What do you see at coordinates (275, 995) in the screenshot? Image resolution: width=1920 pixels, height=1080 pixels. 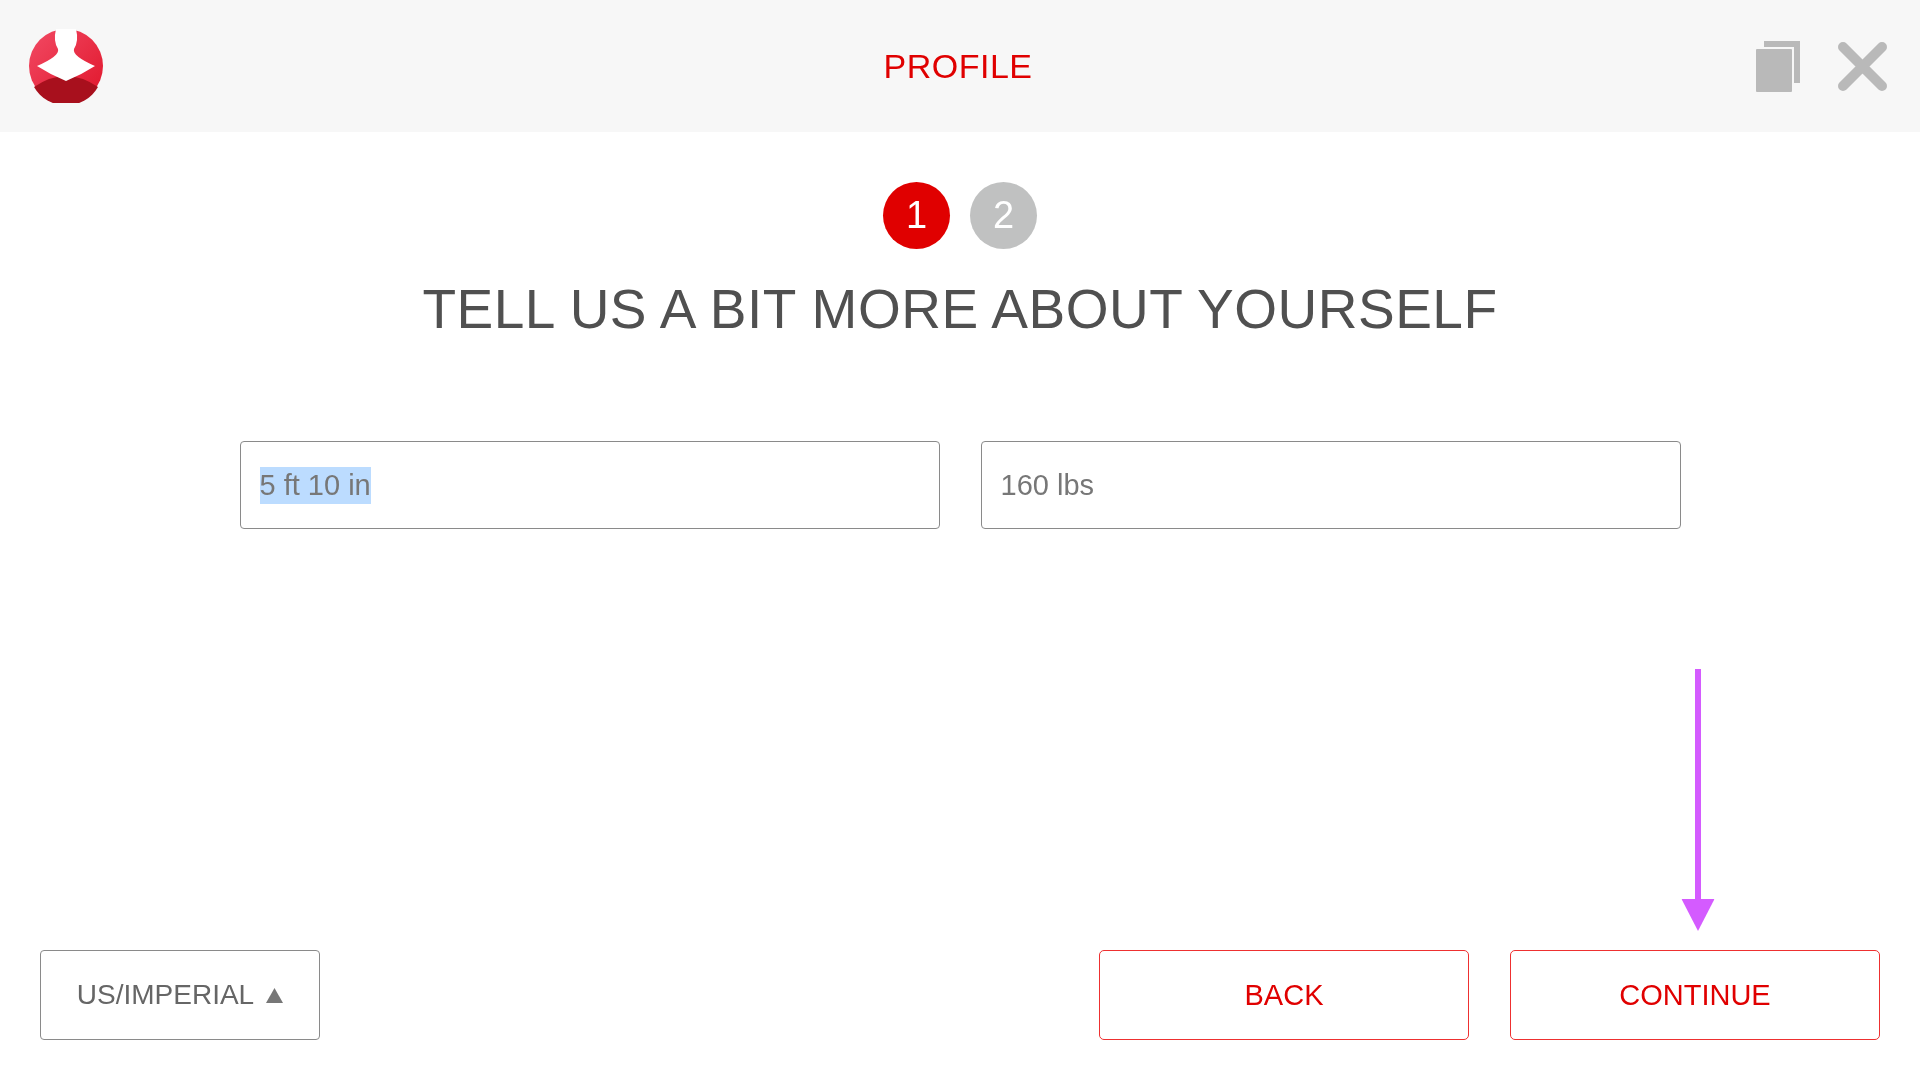 I see `triangle-up-icon` at bounding box center [275, 995].